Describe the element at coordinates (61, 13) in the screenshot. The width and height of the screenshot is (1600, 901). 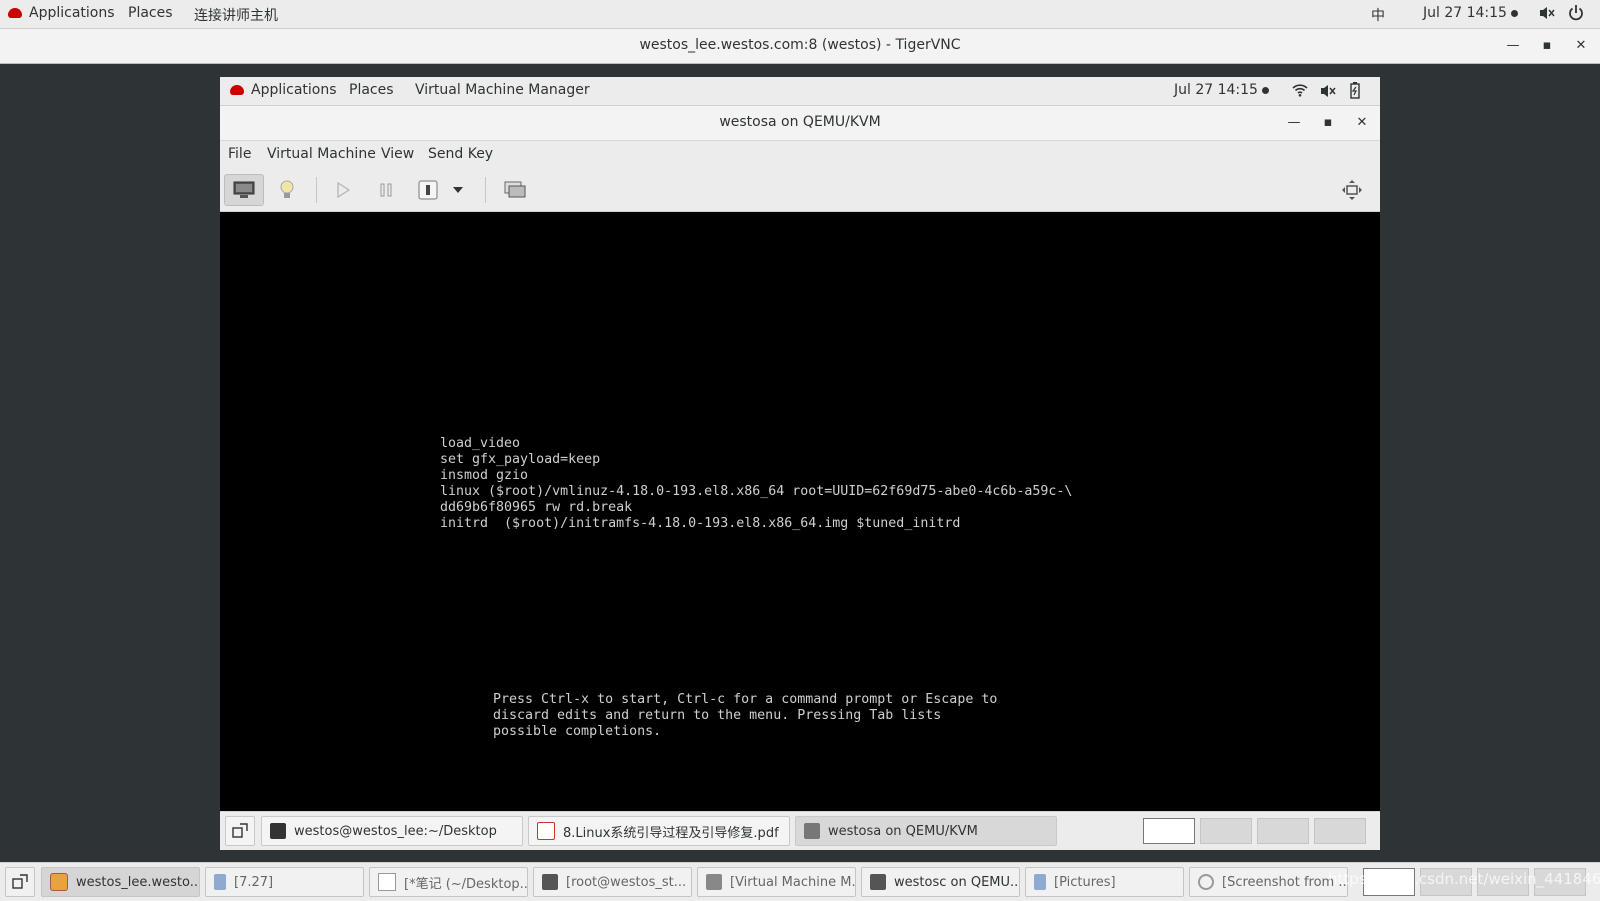
I see `applications-menu: Applications` at that location.